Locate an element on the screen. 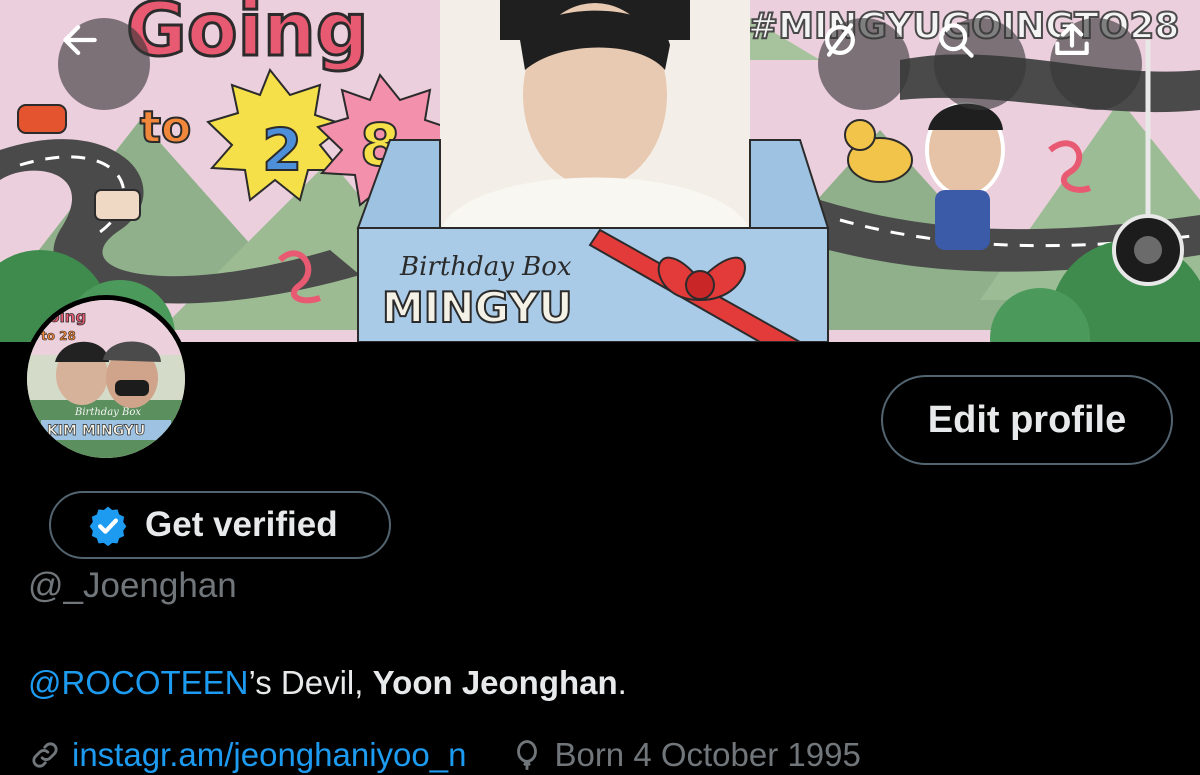 Image resolution: width=1200 pixels, height=775 pixels. banner-to-text: to is located at coordinates (165, 127).